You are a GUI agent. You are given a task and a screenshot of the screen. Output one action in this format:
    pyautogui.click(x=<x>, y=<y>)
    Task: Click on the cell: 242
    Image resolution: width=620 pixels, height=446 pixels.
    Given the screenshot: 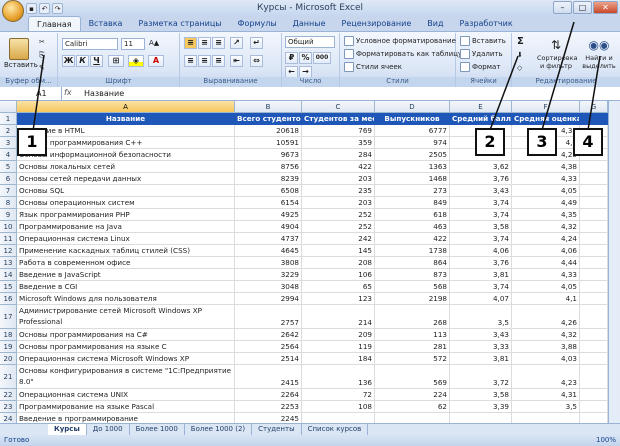 What is the action you would take?
    pyautogui.click(x=338, y=239)
    